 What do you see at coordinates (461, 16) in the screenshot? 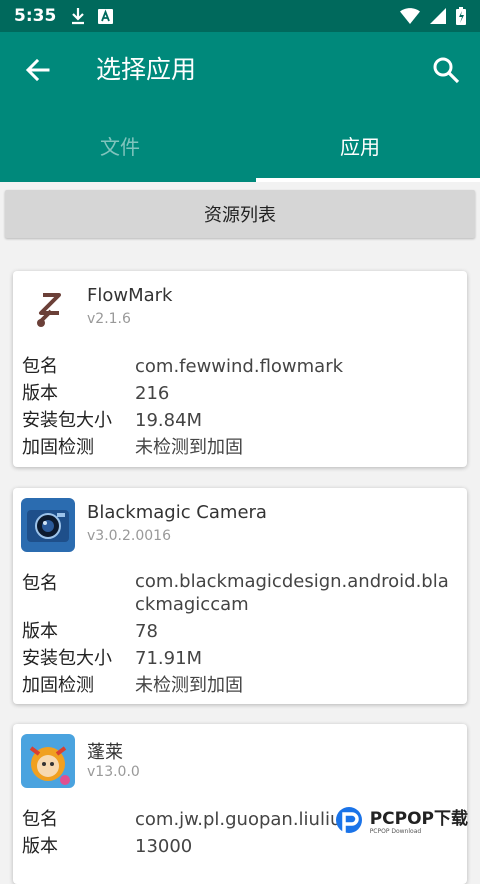
I see `battery-icon` at bounding box center [461, 16].